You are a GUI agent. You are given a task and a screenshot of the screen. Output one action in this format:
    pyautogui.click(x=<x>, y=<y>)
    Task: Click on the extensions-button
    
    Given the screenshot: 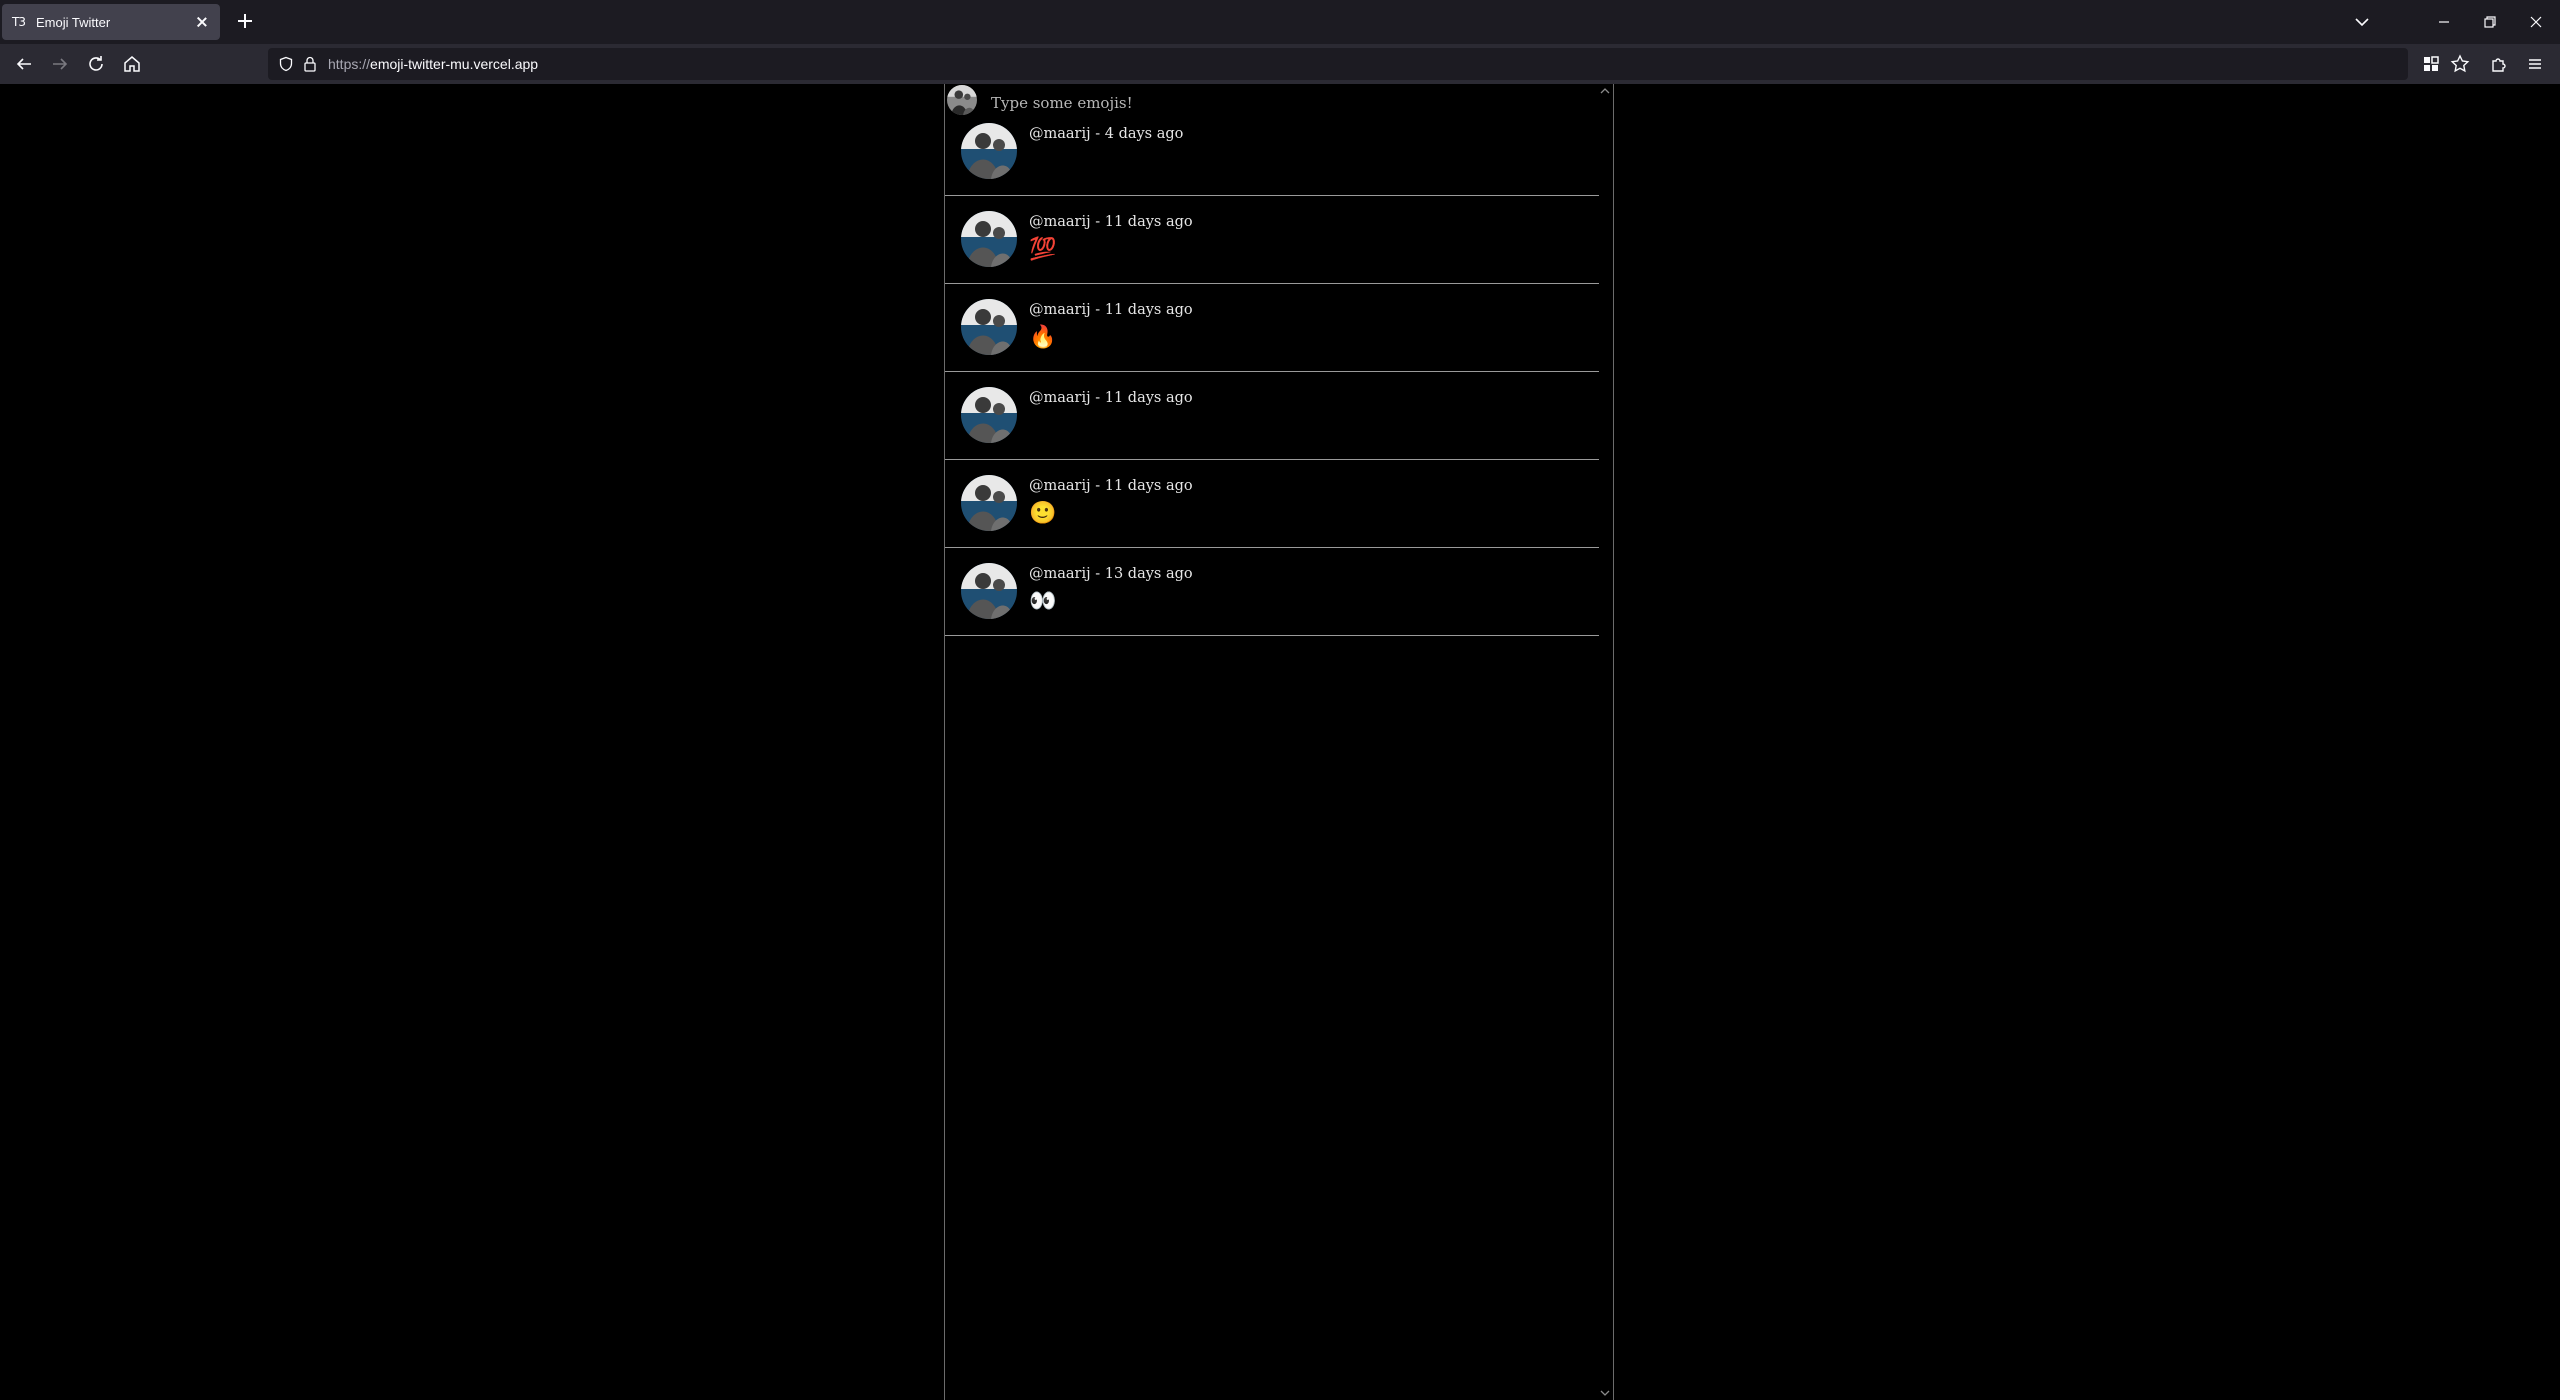 What is the action you would take?
    pyautogui.click(x=2499, y=64)
    